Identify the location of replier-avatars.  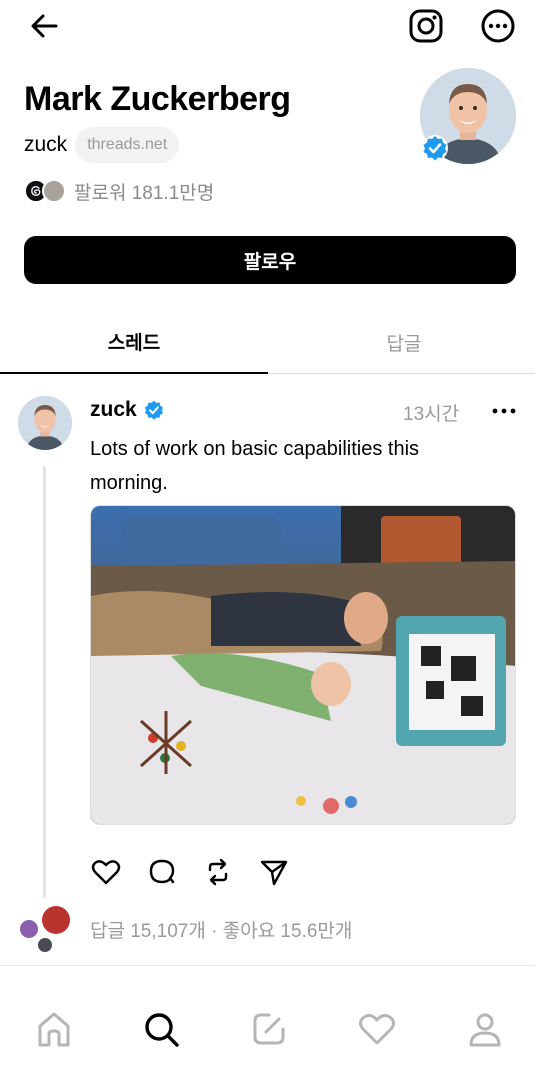
(46, 930).